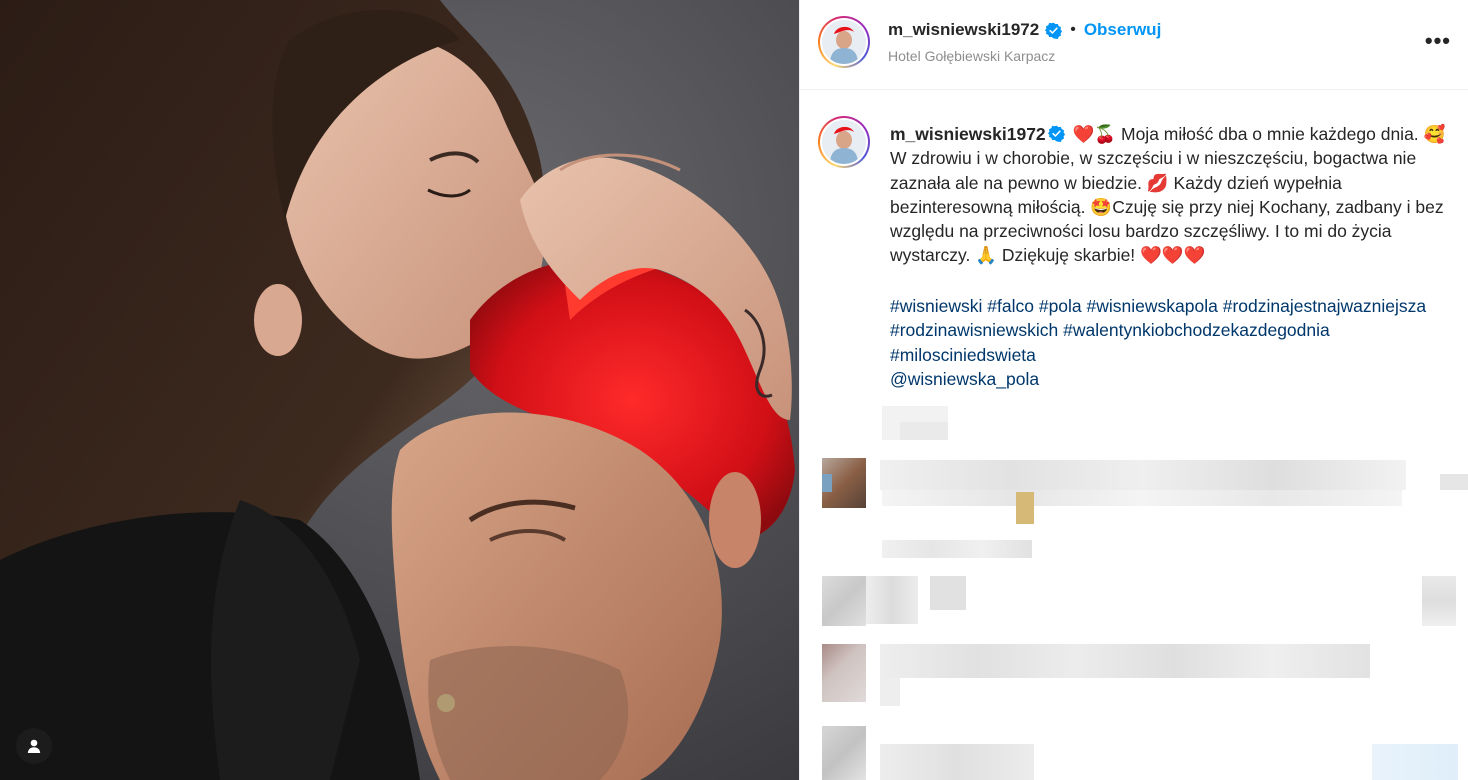 This screenshot has width=1468, height=780. I want to click on caption-line-1: Moja miłość dba o mnie każdego dnia., so click(1270, 134).